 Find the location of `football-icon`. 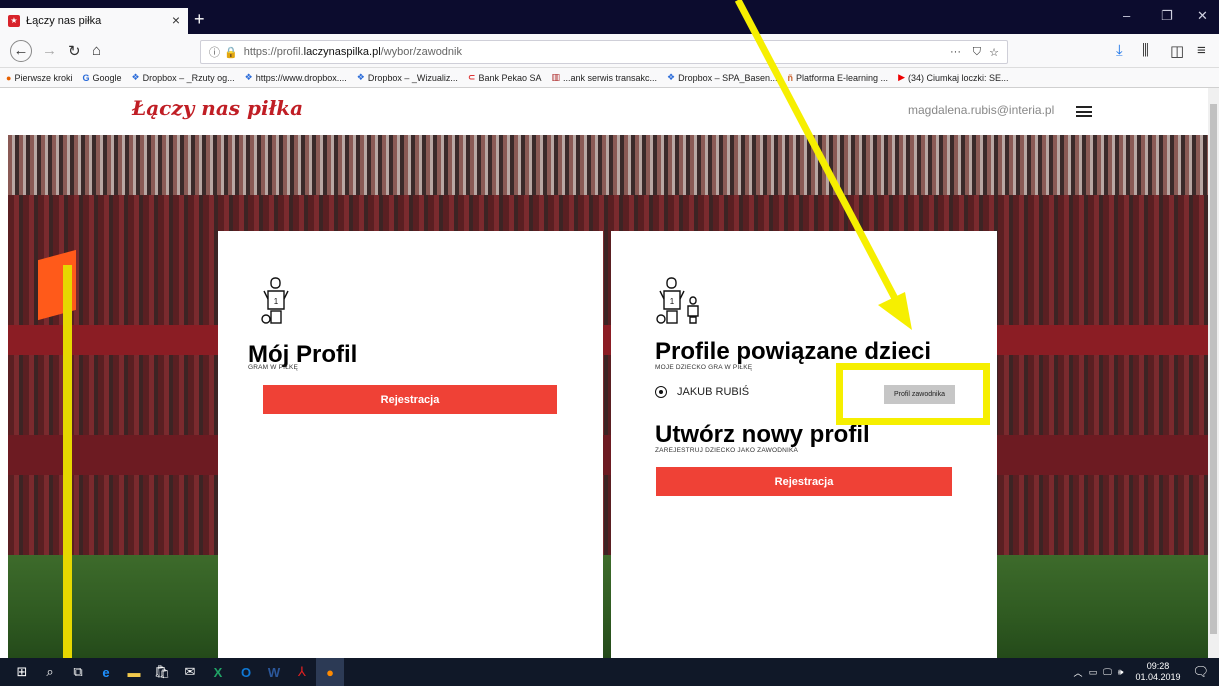

football-icon is located at coordinates (661, 392).